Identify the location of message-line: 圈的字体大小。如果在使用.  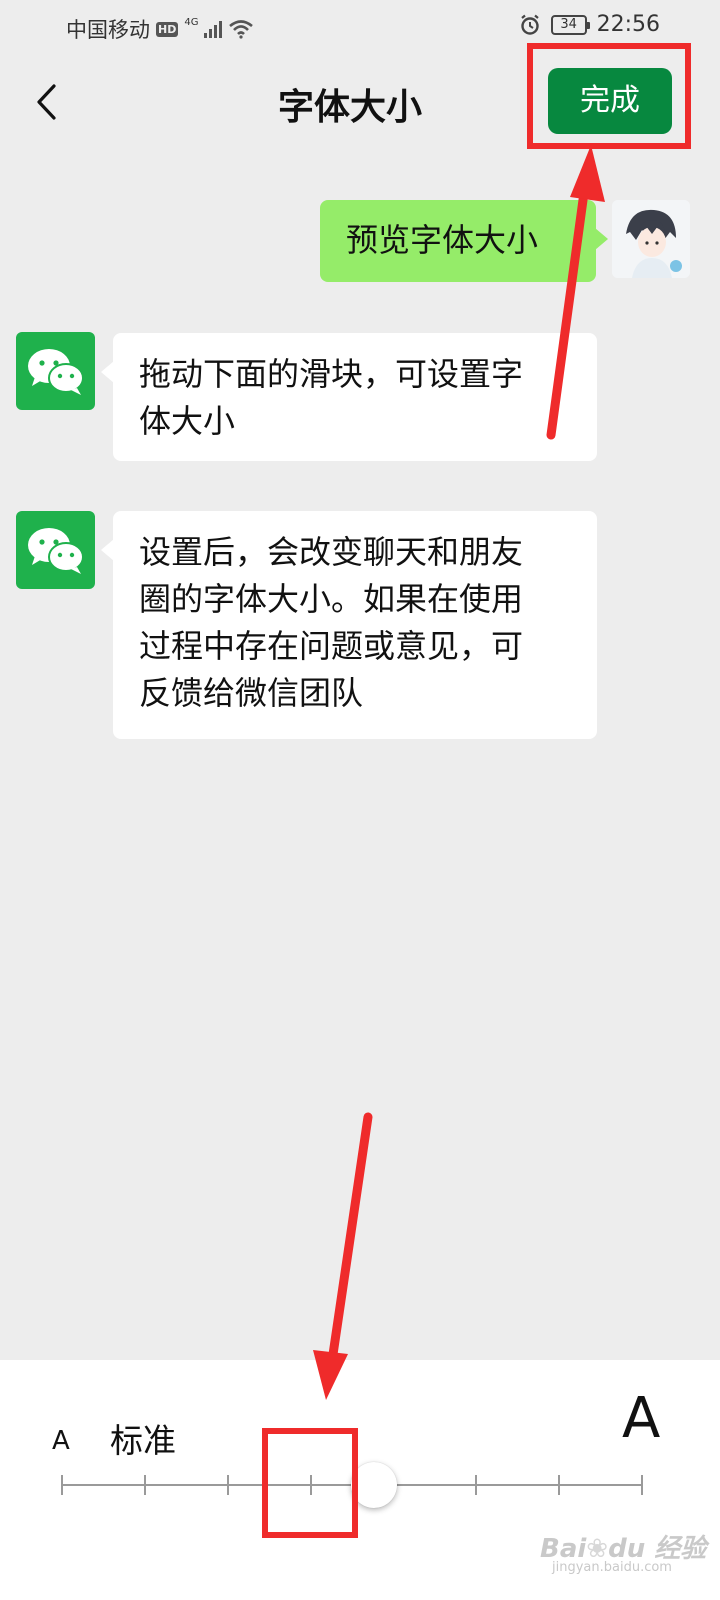
(331, 599).